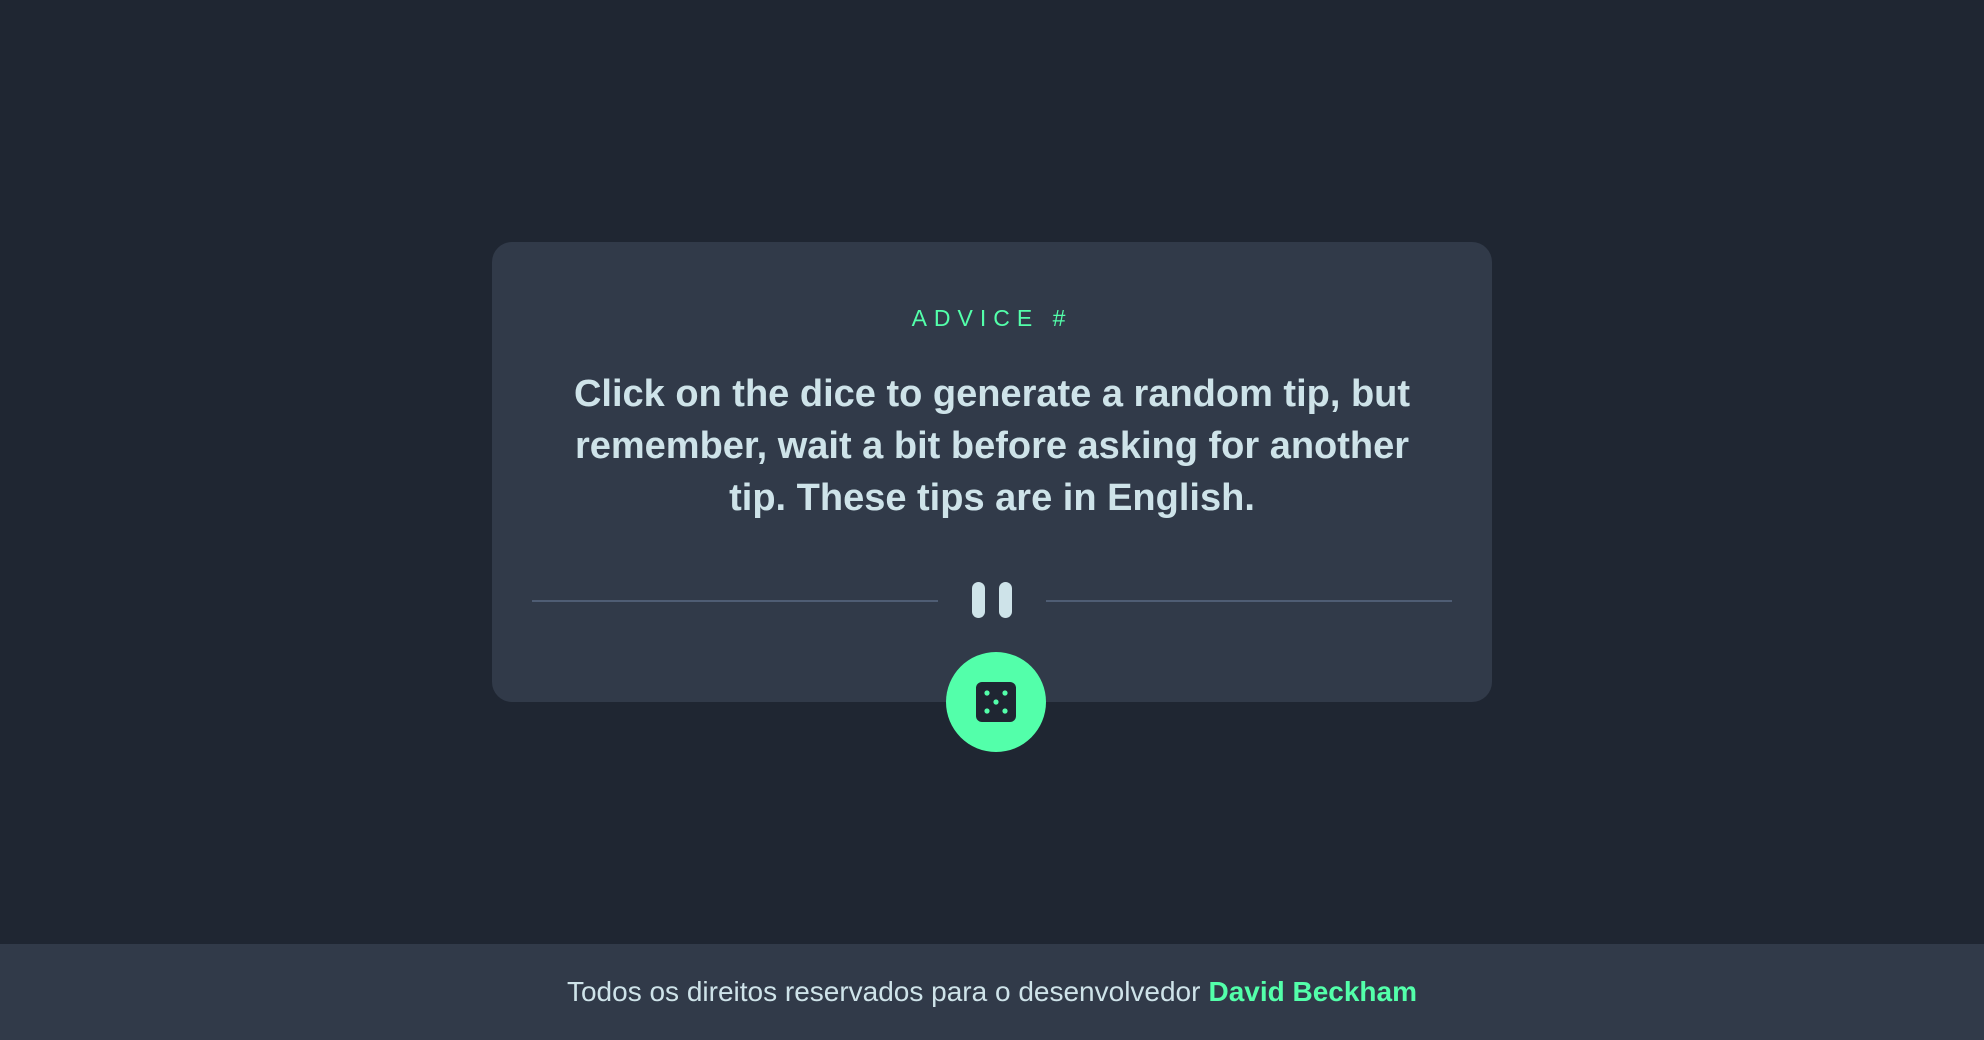 The height and width of the screenshot is (1040, 1984). What do you see at coordinates (992, 318) in the screenshot?
I see `advice-label: ADVICE #` at bounding box center [992, 318].